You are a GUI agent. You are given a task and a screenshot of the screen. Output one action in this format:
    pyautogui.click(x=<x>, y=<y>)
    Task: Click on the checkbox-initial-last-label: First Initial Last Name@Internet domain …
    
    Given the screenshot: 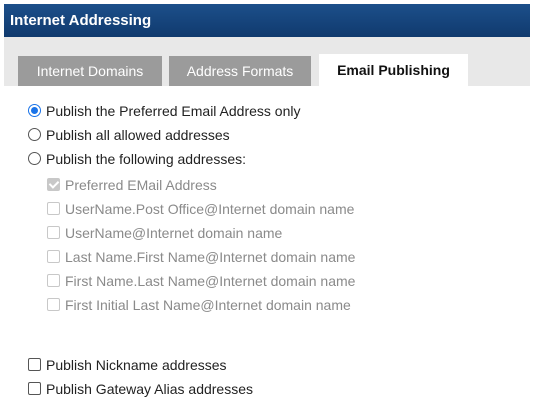 What is the action you would take?
    pyautogui.click(x=208, y=305)
    